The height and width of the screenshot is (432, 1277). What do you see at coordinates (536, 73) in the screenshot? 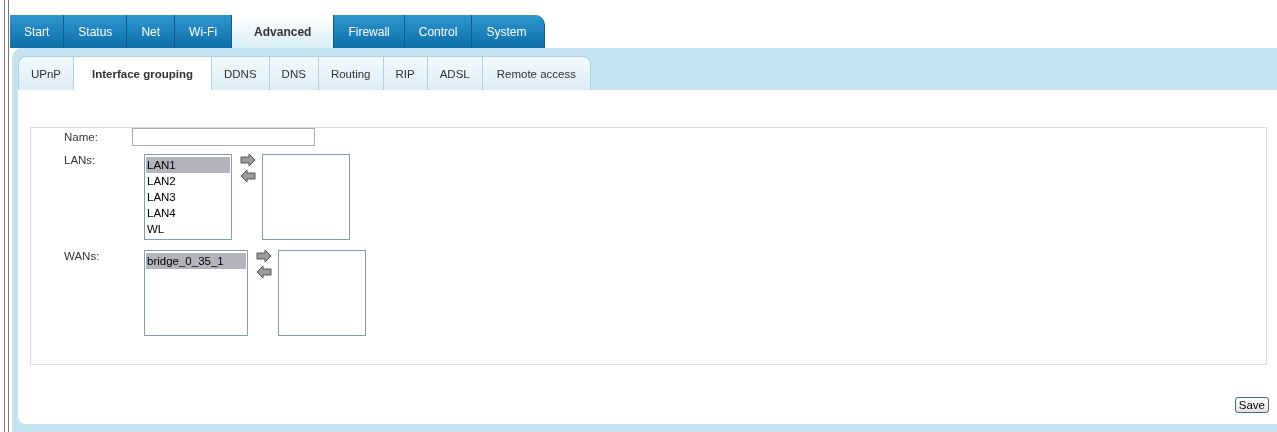
I see `sub-tab: Remote access` at bounding box center [536, 73].